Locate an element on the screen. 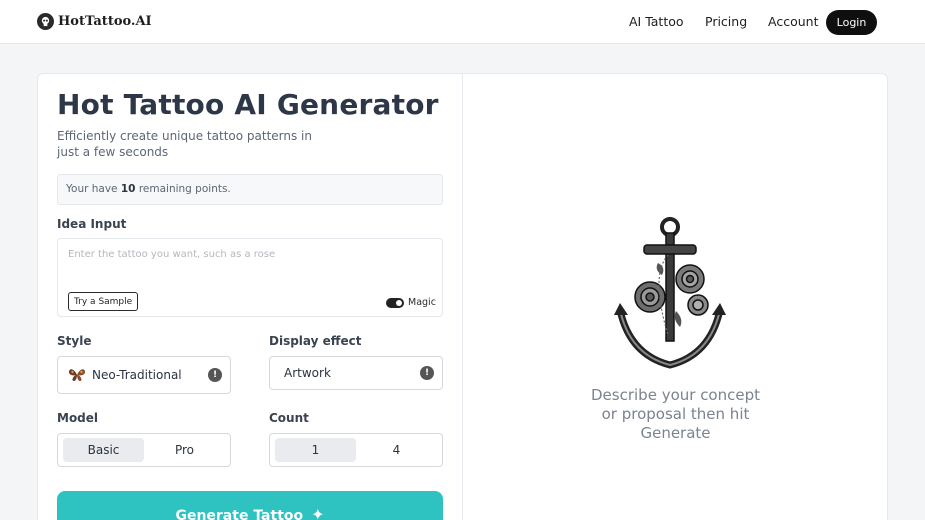  sparkle-icon: ✦ is located at coordinates (318, 512).